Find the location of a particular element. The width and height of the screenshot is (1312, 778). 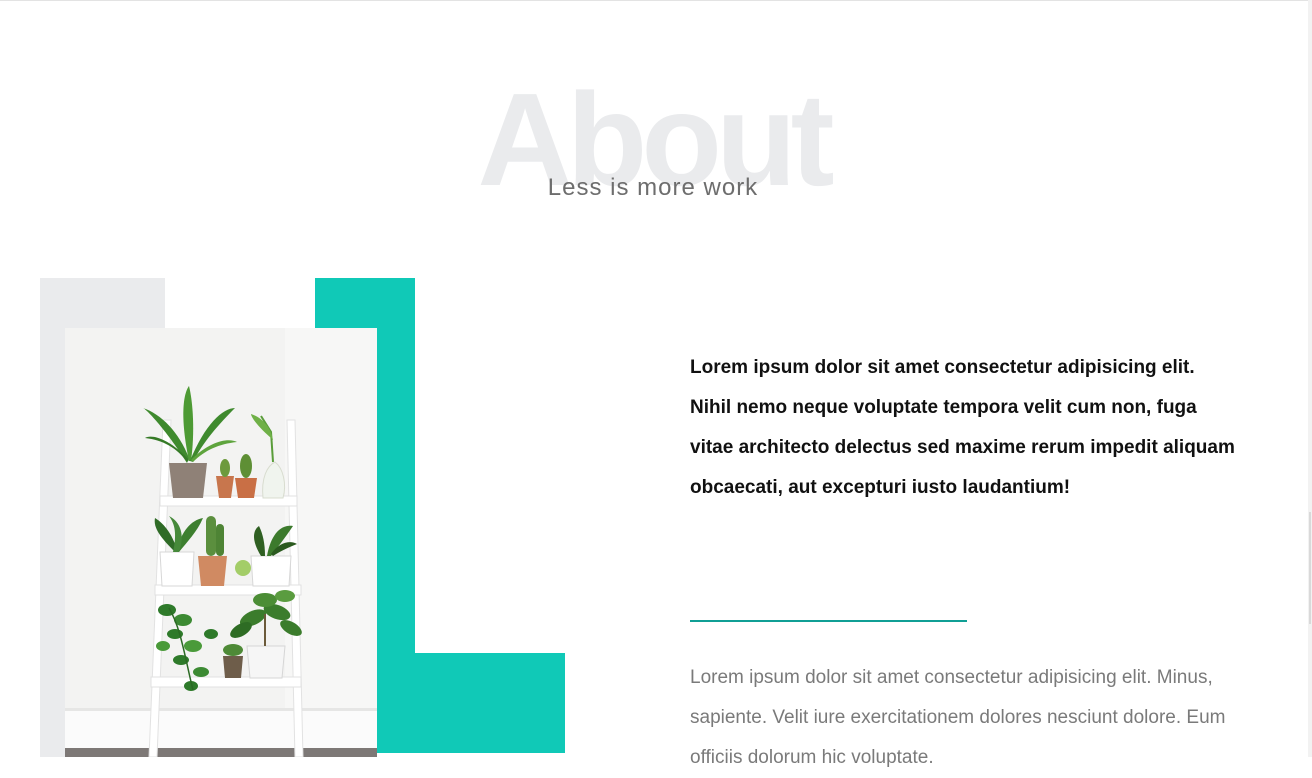

scrollbar-thumb is located at coordinates (1310, 568).